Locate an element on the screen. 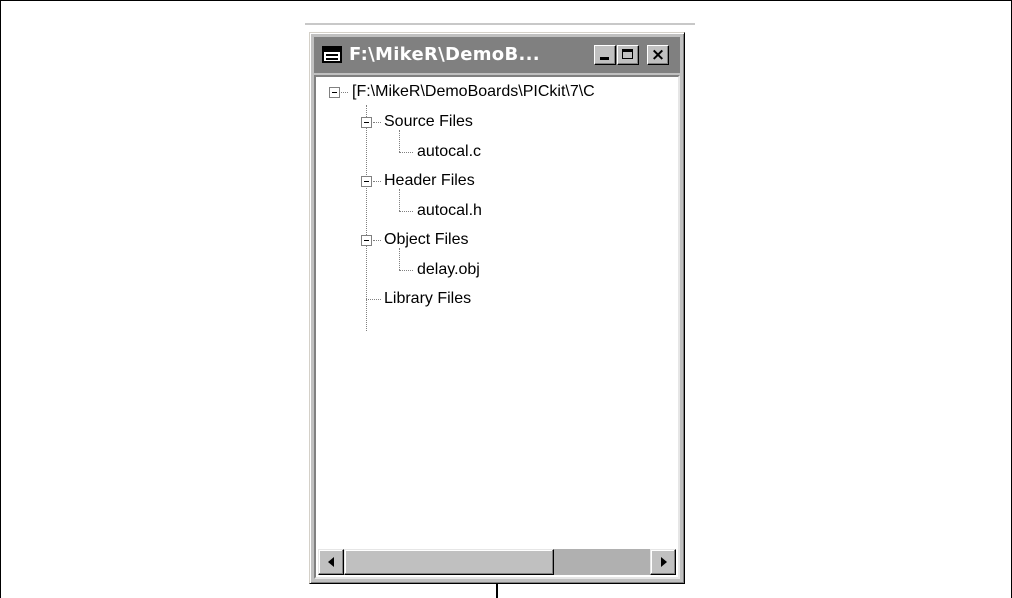 The width and height of the screenshot is (1012, 598). close-button: × is located at coordinates (658, 55).